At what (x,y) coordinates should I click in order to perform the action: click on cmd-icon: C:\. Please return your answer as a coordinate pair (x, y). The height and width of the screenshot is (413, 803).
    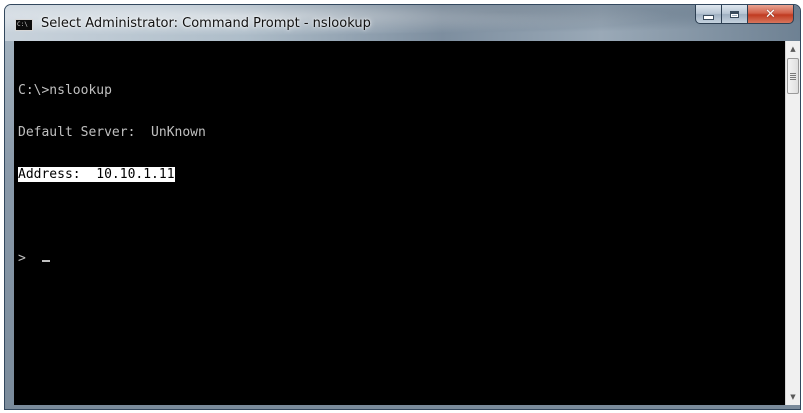
    Looking at the image, I should click on (24, 25).